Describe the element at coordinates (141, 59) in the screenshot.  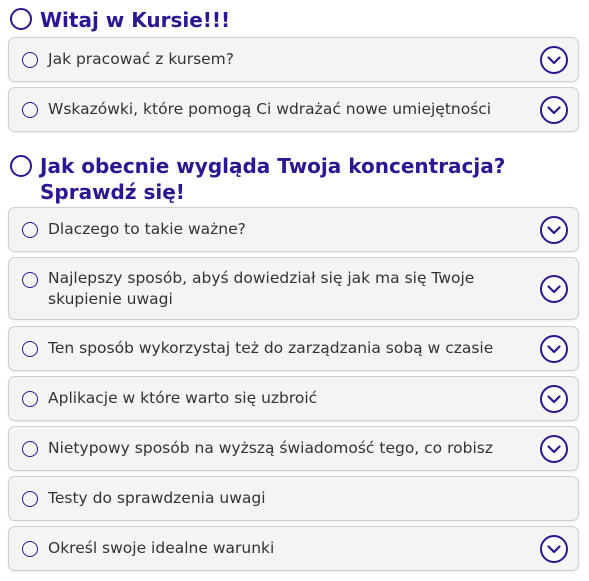
I see `lesson-label: Jak pracować z kursem?` at that location.